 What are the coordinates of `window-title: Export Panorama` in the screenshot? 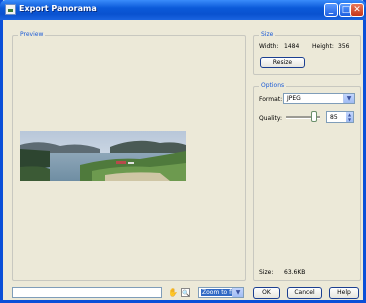 It's located at (58, 8).